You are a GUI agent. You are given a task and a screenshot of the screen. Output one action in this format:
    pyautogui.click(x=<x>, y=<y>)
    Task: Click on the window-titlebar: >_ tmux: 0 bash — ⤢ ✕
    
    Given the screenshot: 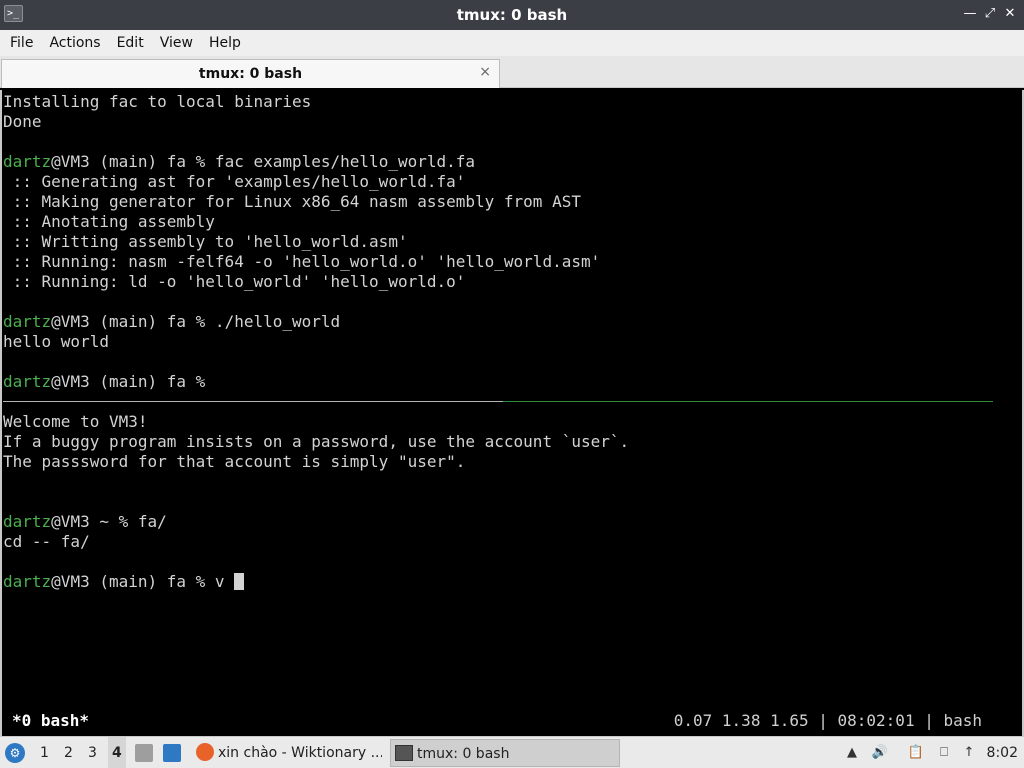 What is the action you would take?
    pyautogui.click(x=512, y=15)
    